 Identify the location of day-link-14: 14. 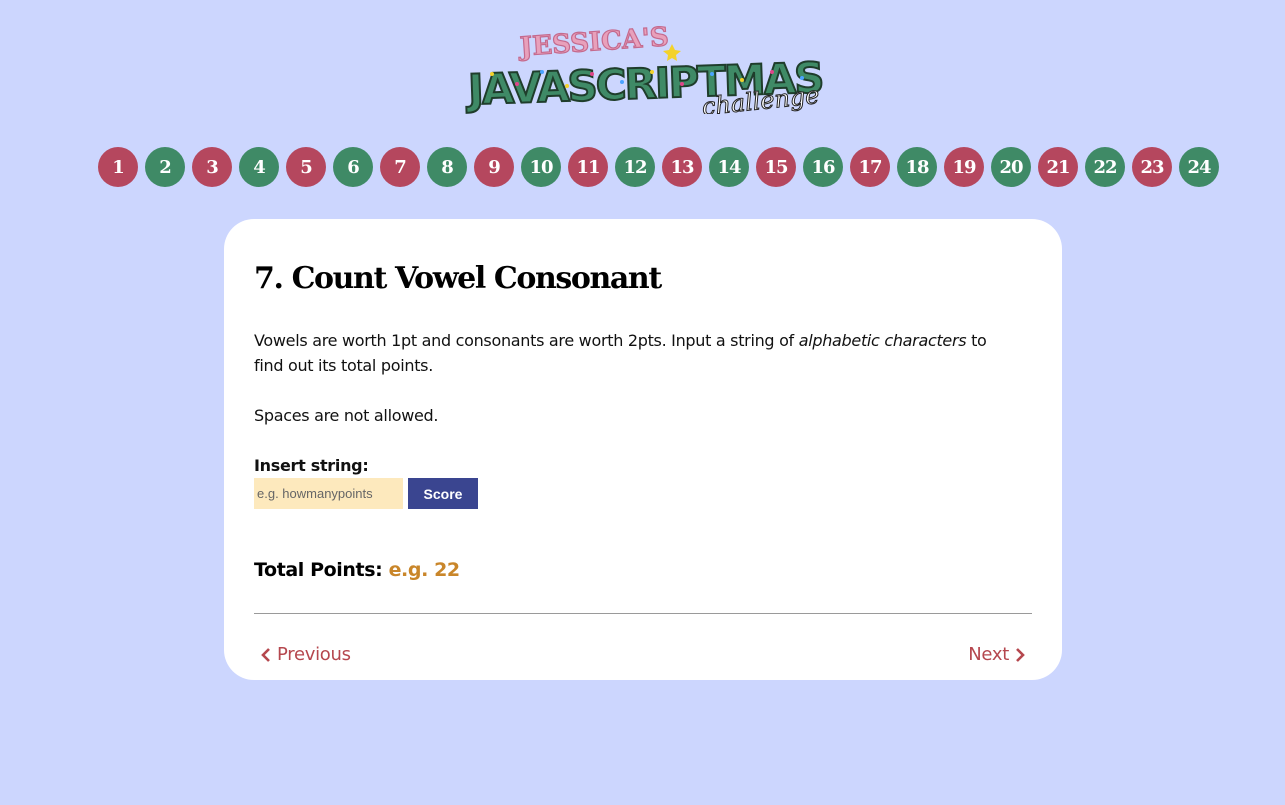
(729, 167).